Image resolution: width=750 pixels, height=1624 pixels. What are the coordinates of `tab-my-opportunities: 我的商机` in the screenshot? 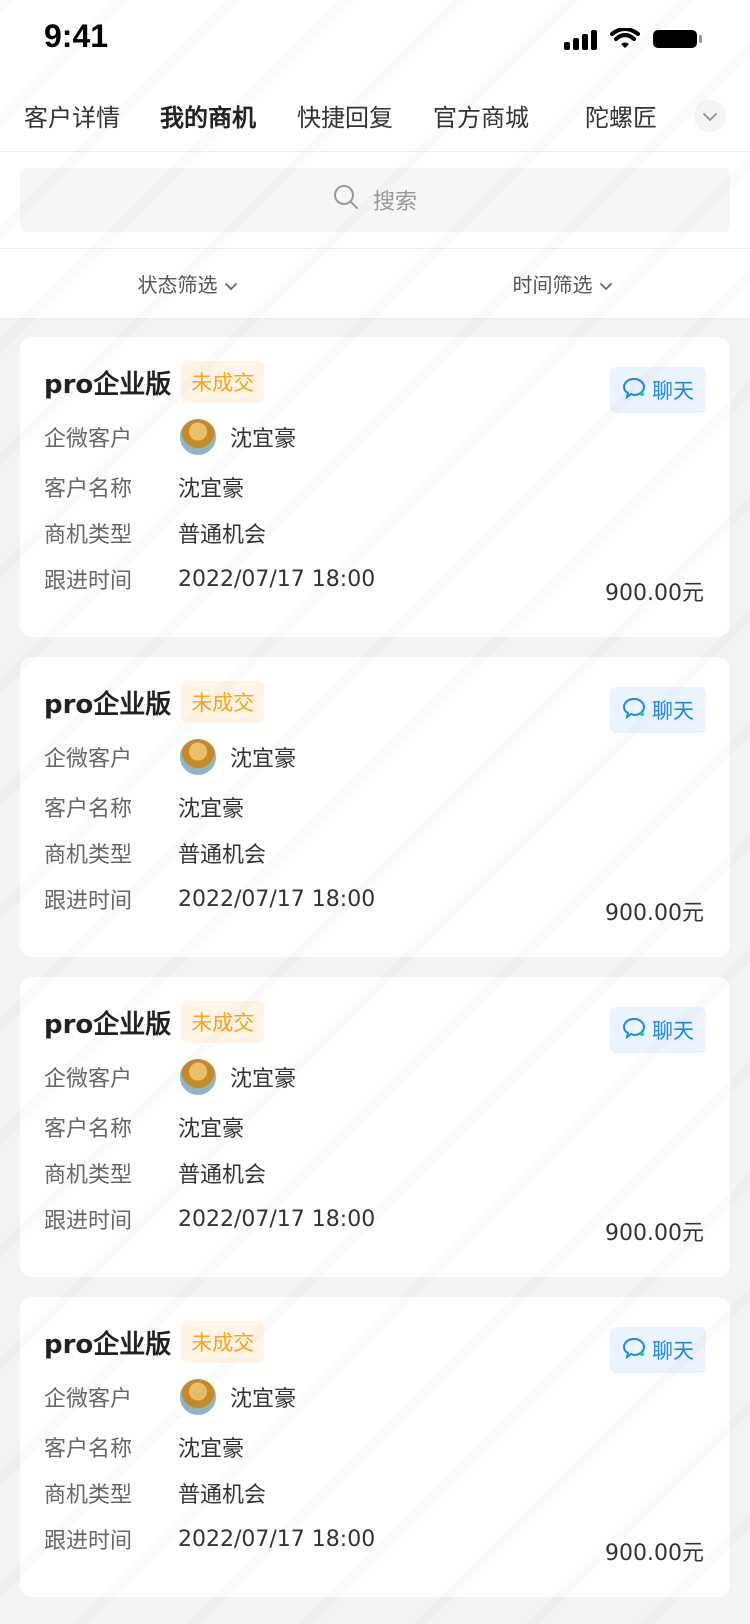 It's located at (208, 115).